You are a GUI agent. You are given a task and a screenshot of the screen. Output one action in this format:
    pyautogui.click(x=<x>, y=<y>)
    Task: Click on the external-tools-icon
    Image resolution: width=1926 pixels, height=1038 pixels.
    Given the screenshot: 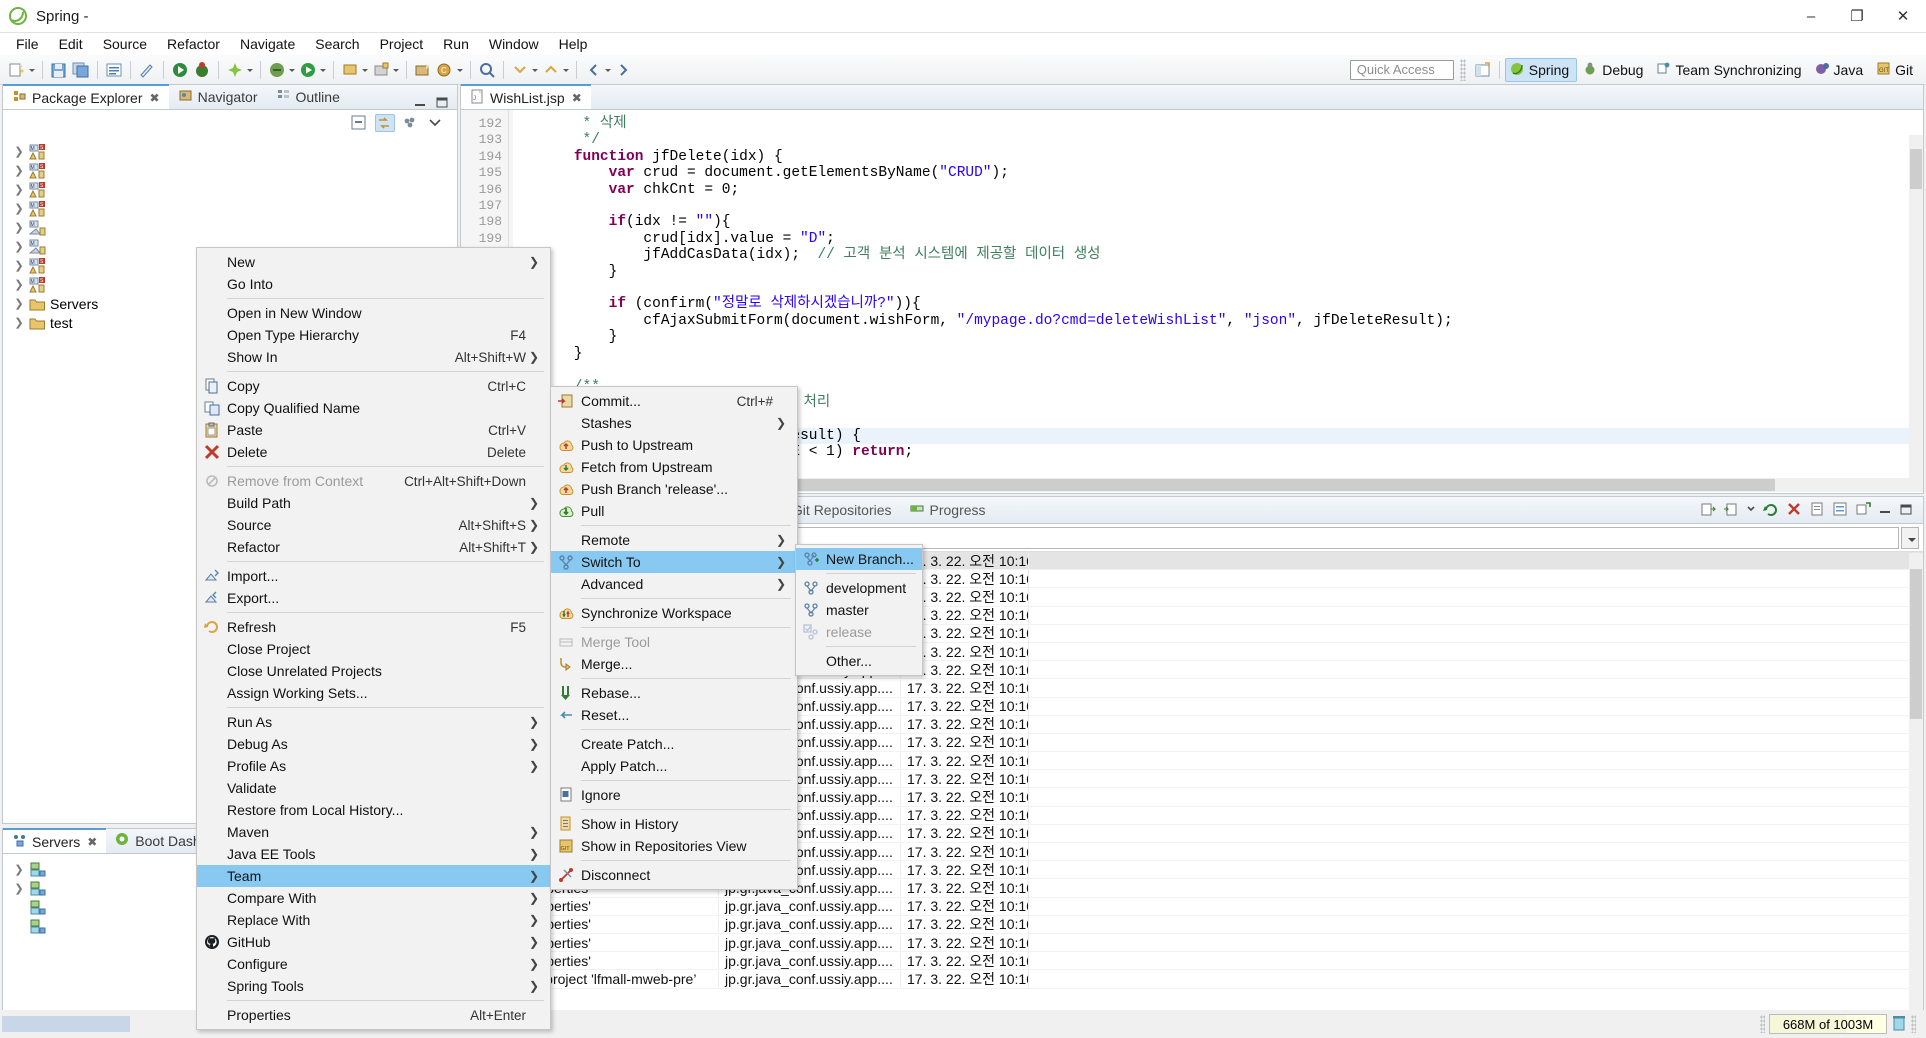 What is the action you would take?
    pyautogui.click(x=350, y=70)
    